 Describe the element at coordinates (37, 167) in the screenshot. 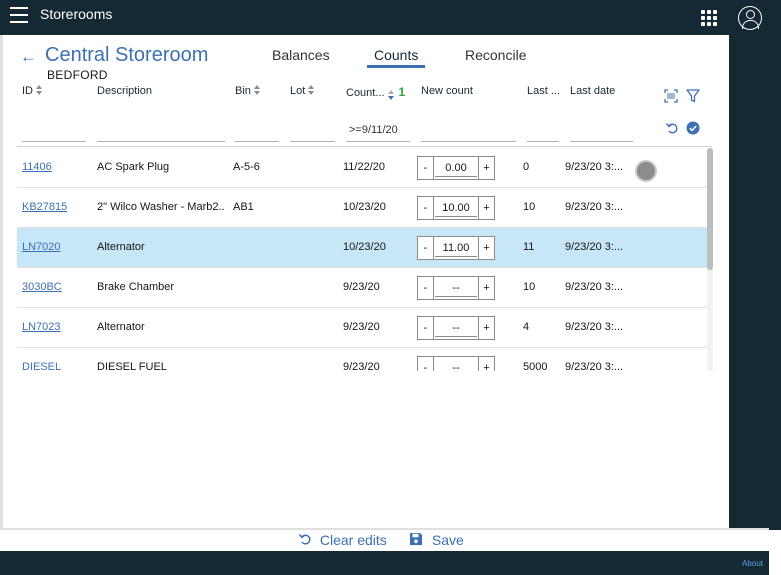

I see `item-id-link: 11406` at that location.